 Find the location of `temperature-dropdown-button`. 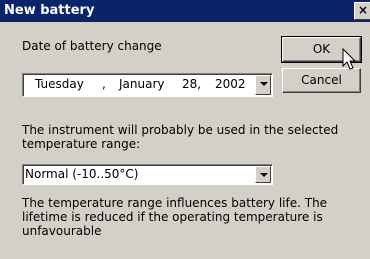

temperature-dropdown-button is located at coordinates (263, 174).